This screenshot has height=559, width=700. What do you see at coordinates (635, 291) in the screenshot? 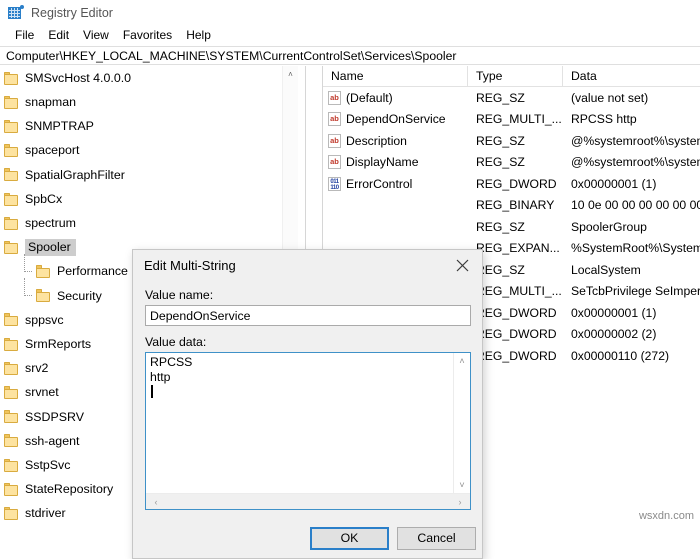
I see `value-data-cell: SeTcbPrivilege SeImperso` at bounding box center [635, 291].